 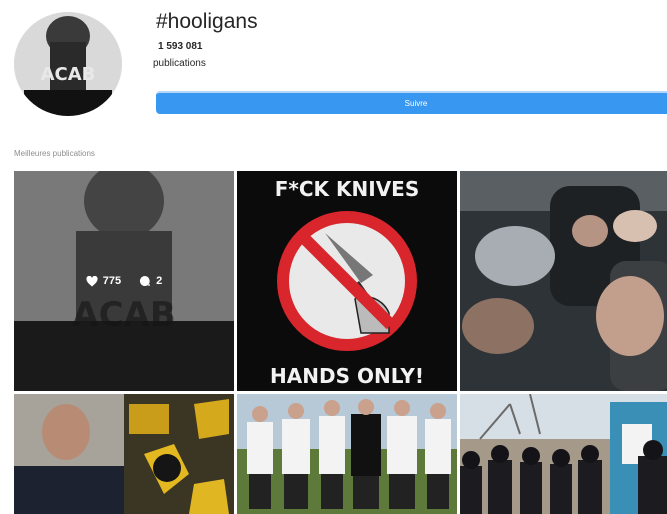 What do you see at coordinates (159, 281) in the screenshot?
I see `comments-count: 2` at bounding box center [159, 281].